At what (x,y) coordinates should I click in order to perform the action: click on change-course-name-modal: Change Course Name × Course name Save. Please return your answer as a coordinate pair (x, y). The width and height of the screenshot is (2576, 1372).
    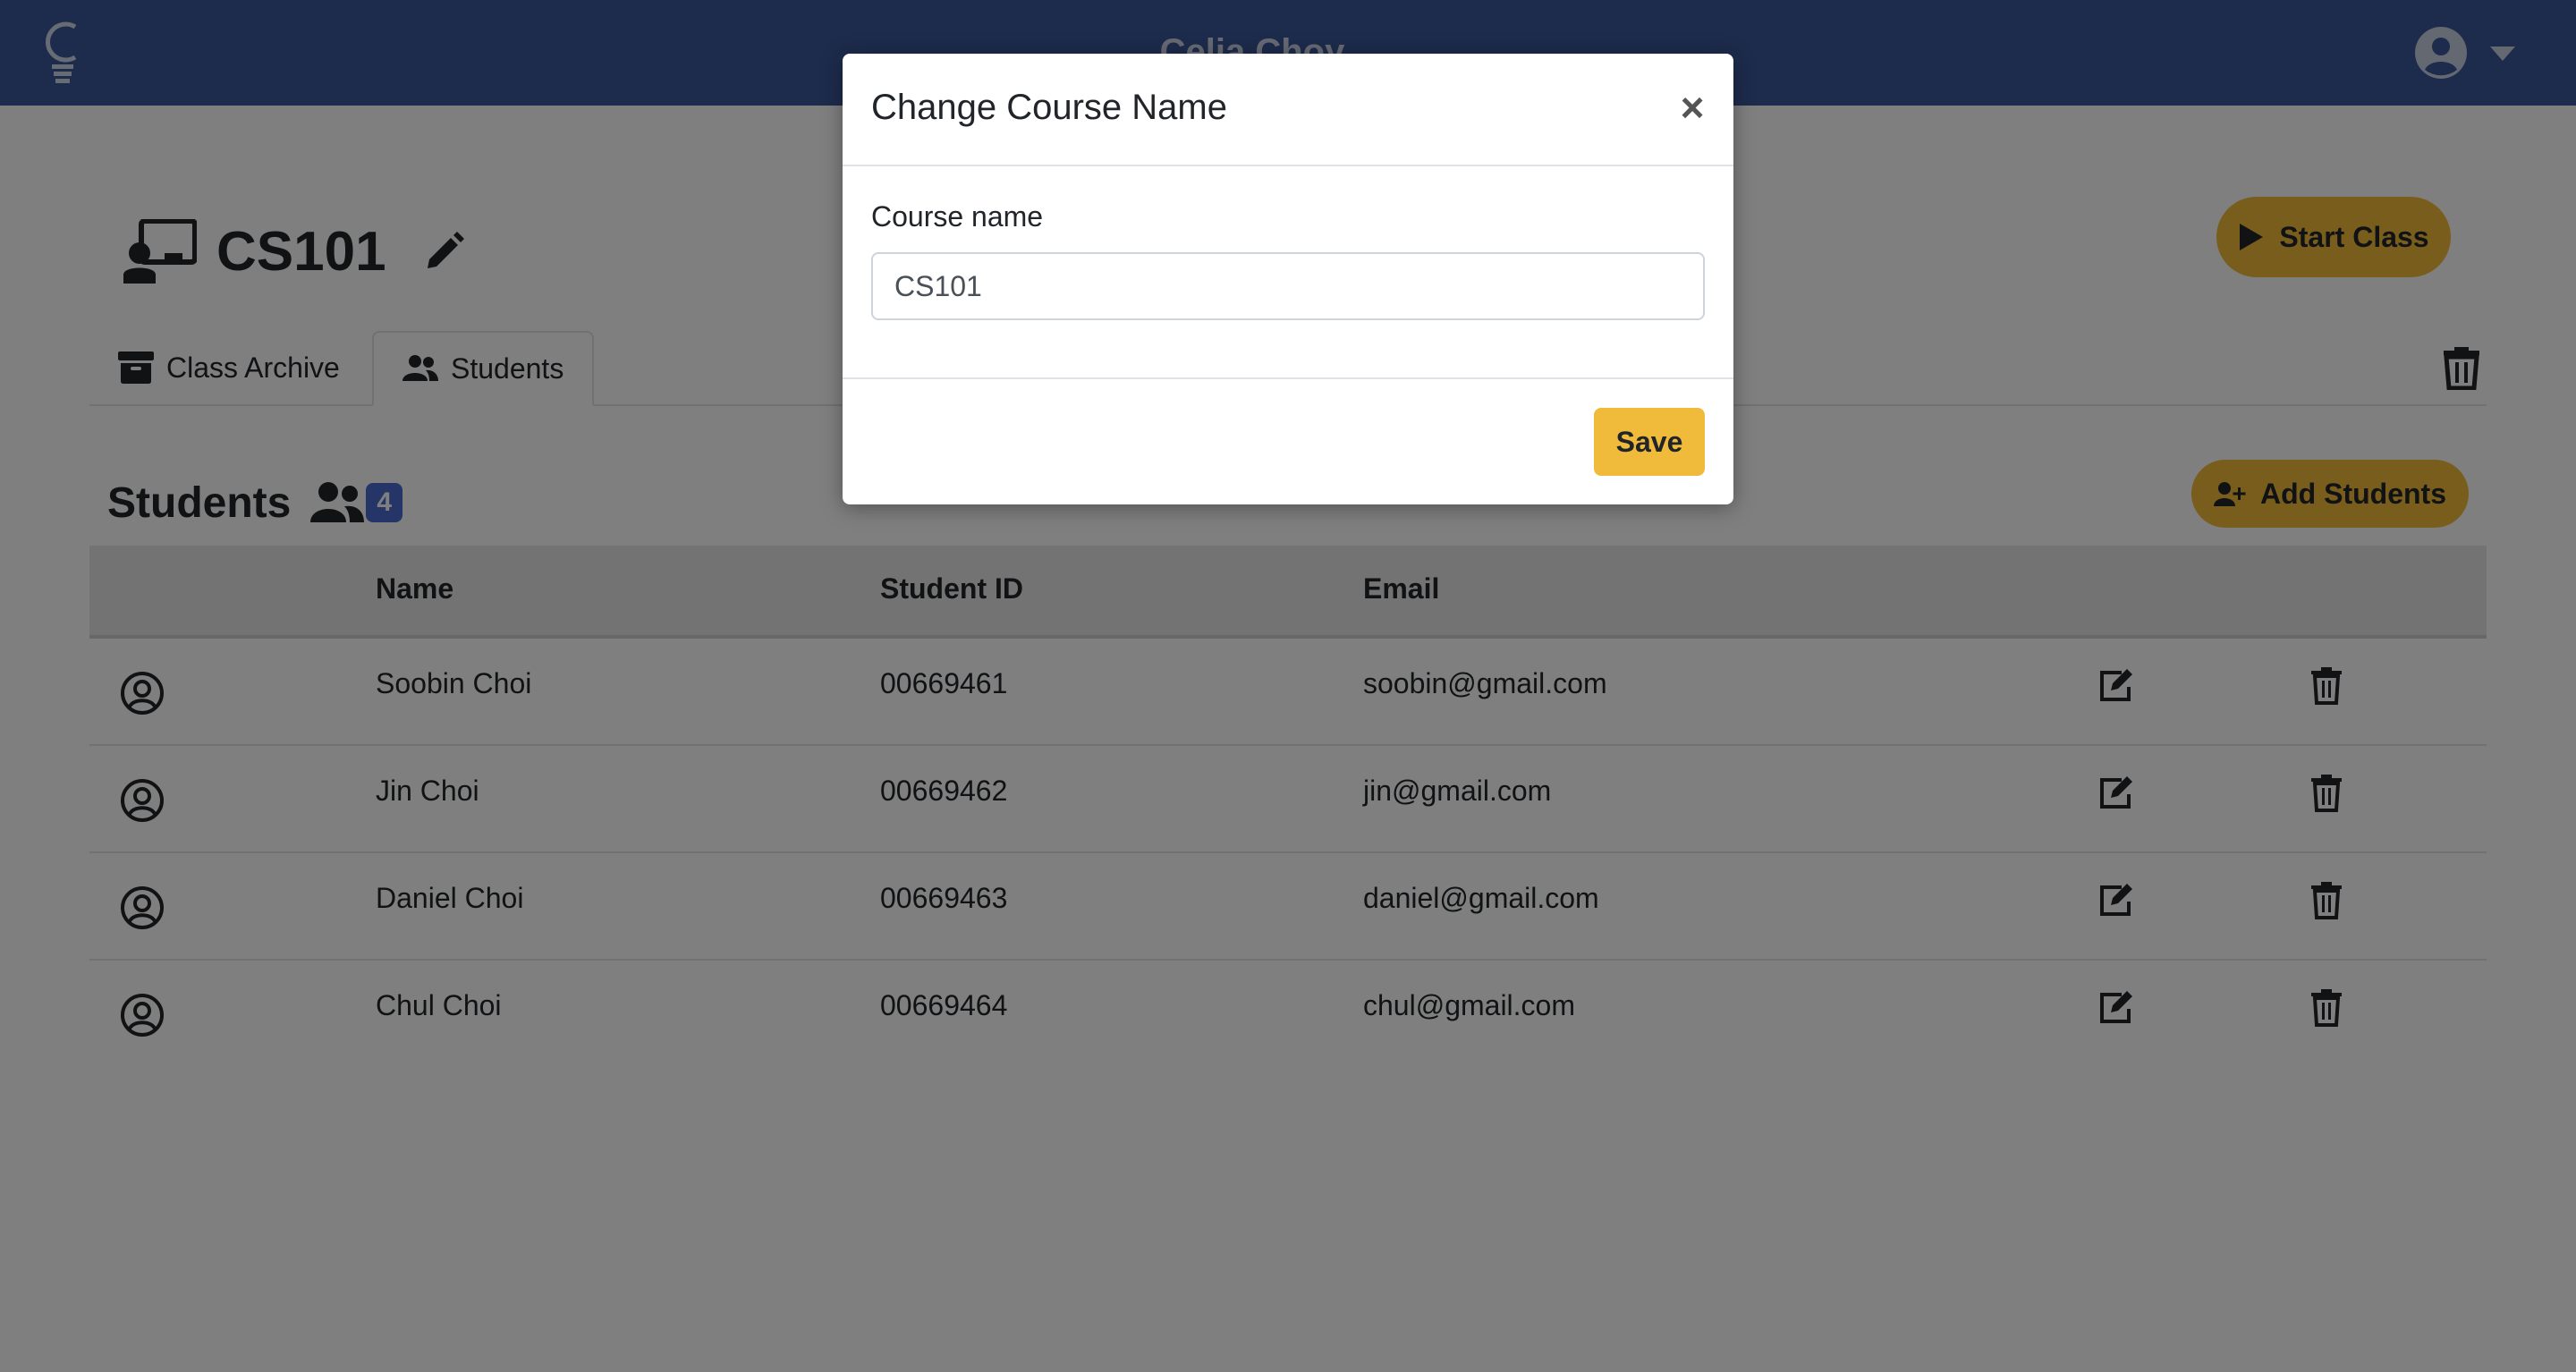
    Looking at the image, I should click on (1288, 279).